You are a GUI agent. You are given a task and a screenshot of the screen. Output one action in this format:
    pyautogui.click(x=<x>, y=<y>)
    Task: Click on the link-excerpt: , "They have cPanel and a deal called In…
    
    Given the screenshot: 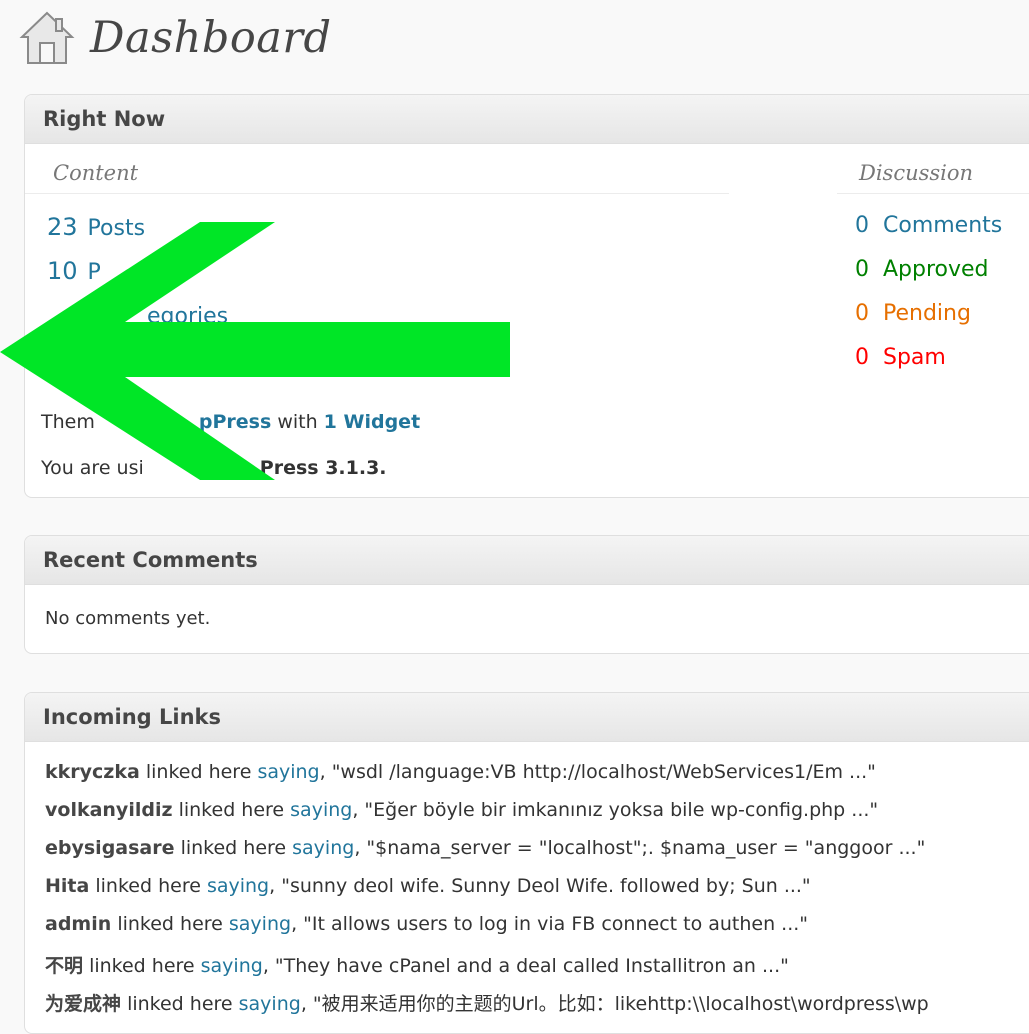 What is the action you would take?
    pyautogui.click(x=525, y=966)
    